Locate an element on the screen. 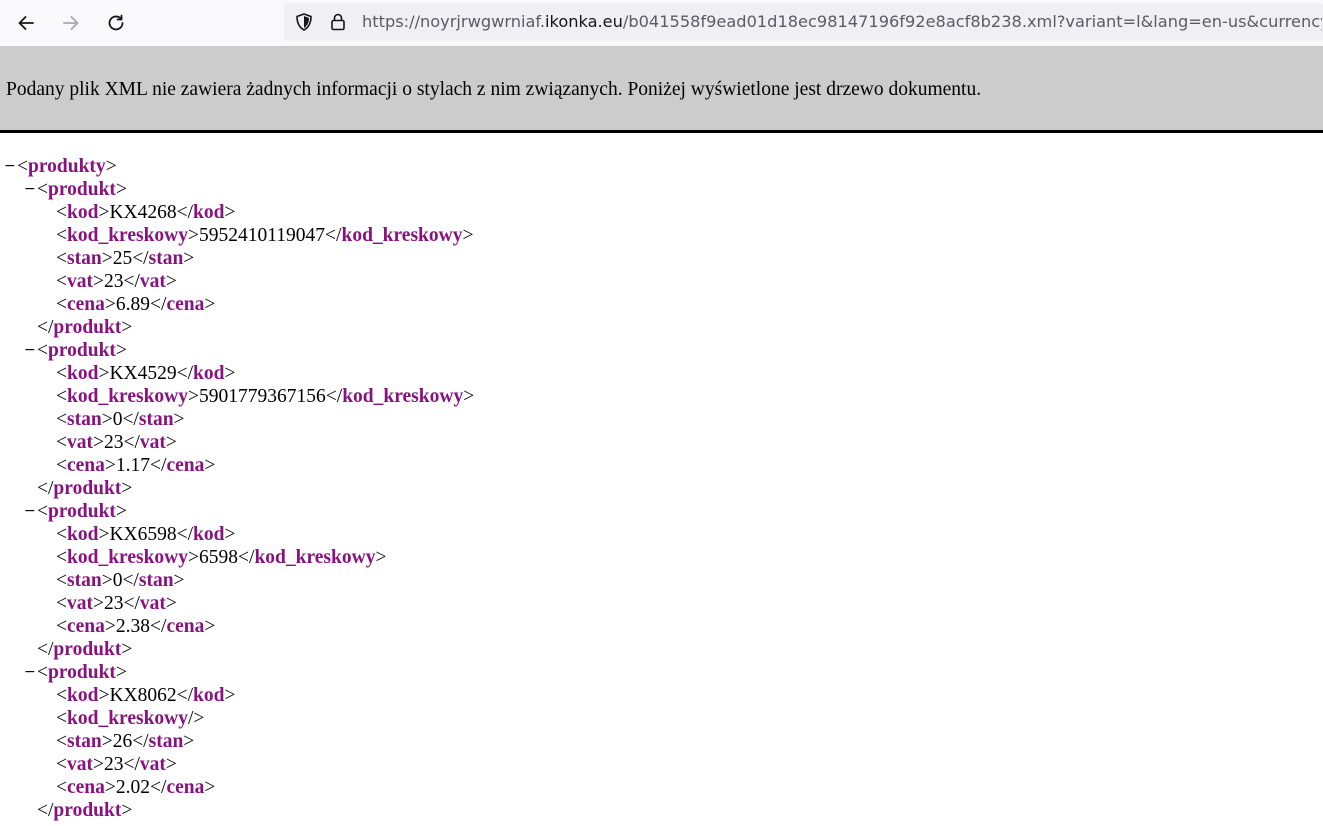 This screenshot has width=1323, height=826. xml-field-cena: <cena>1.17</cena> is located at coordinates (661, 465).